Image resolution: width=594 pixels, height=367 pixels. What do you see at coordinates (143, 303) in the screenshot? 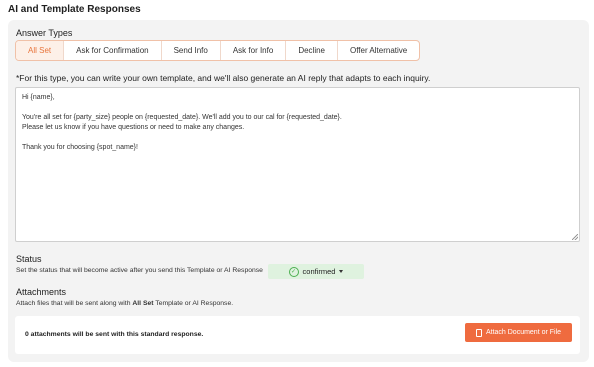
I see `attachments-description-type: All Set` at bounding box center [143, 303].